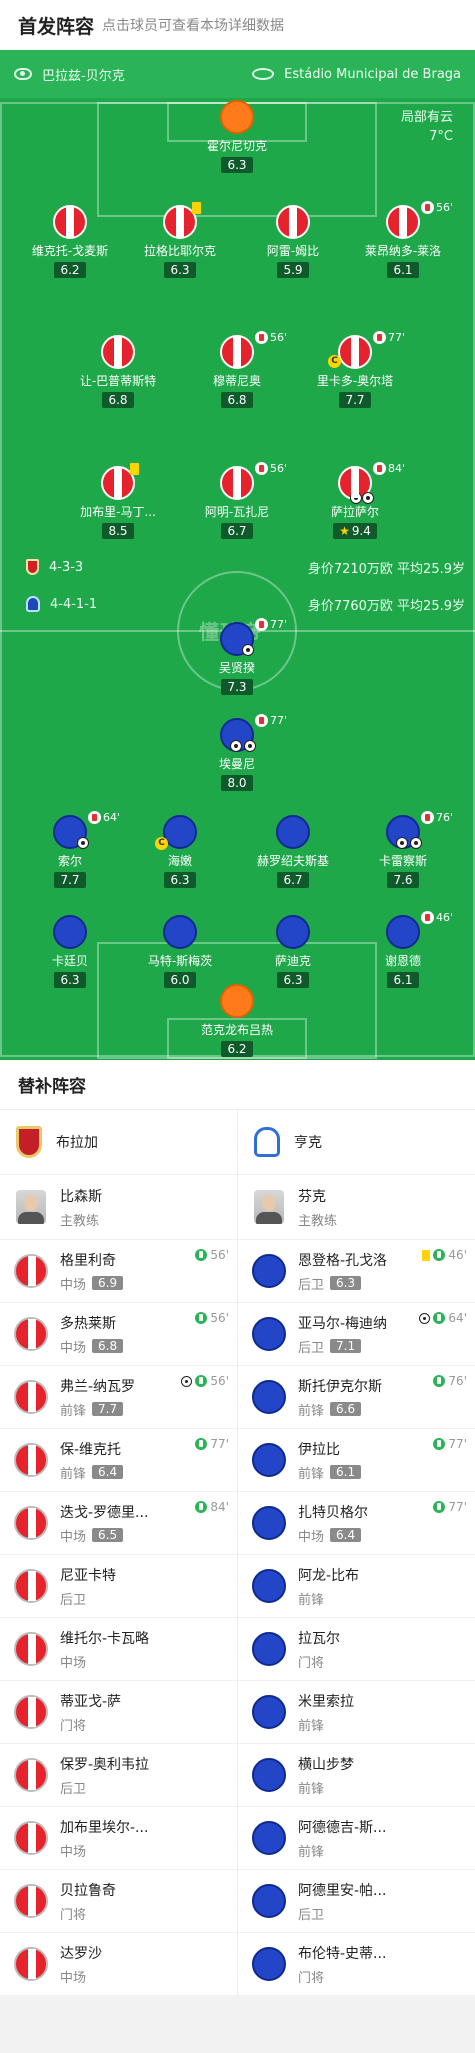  I want to click on away-team-header: 亨克, so click(356, 1142).